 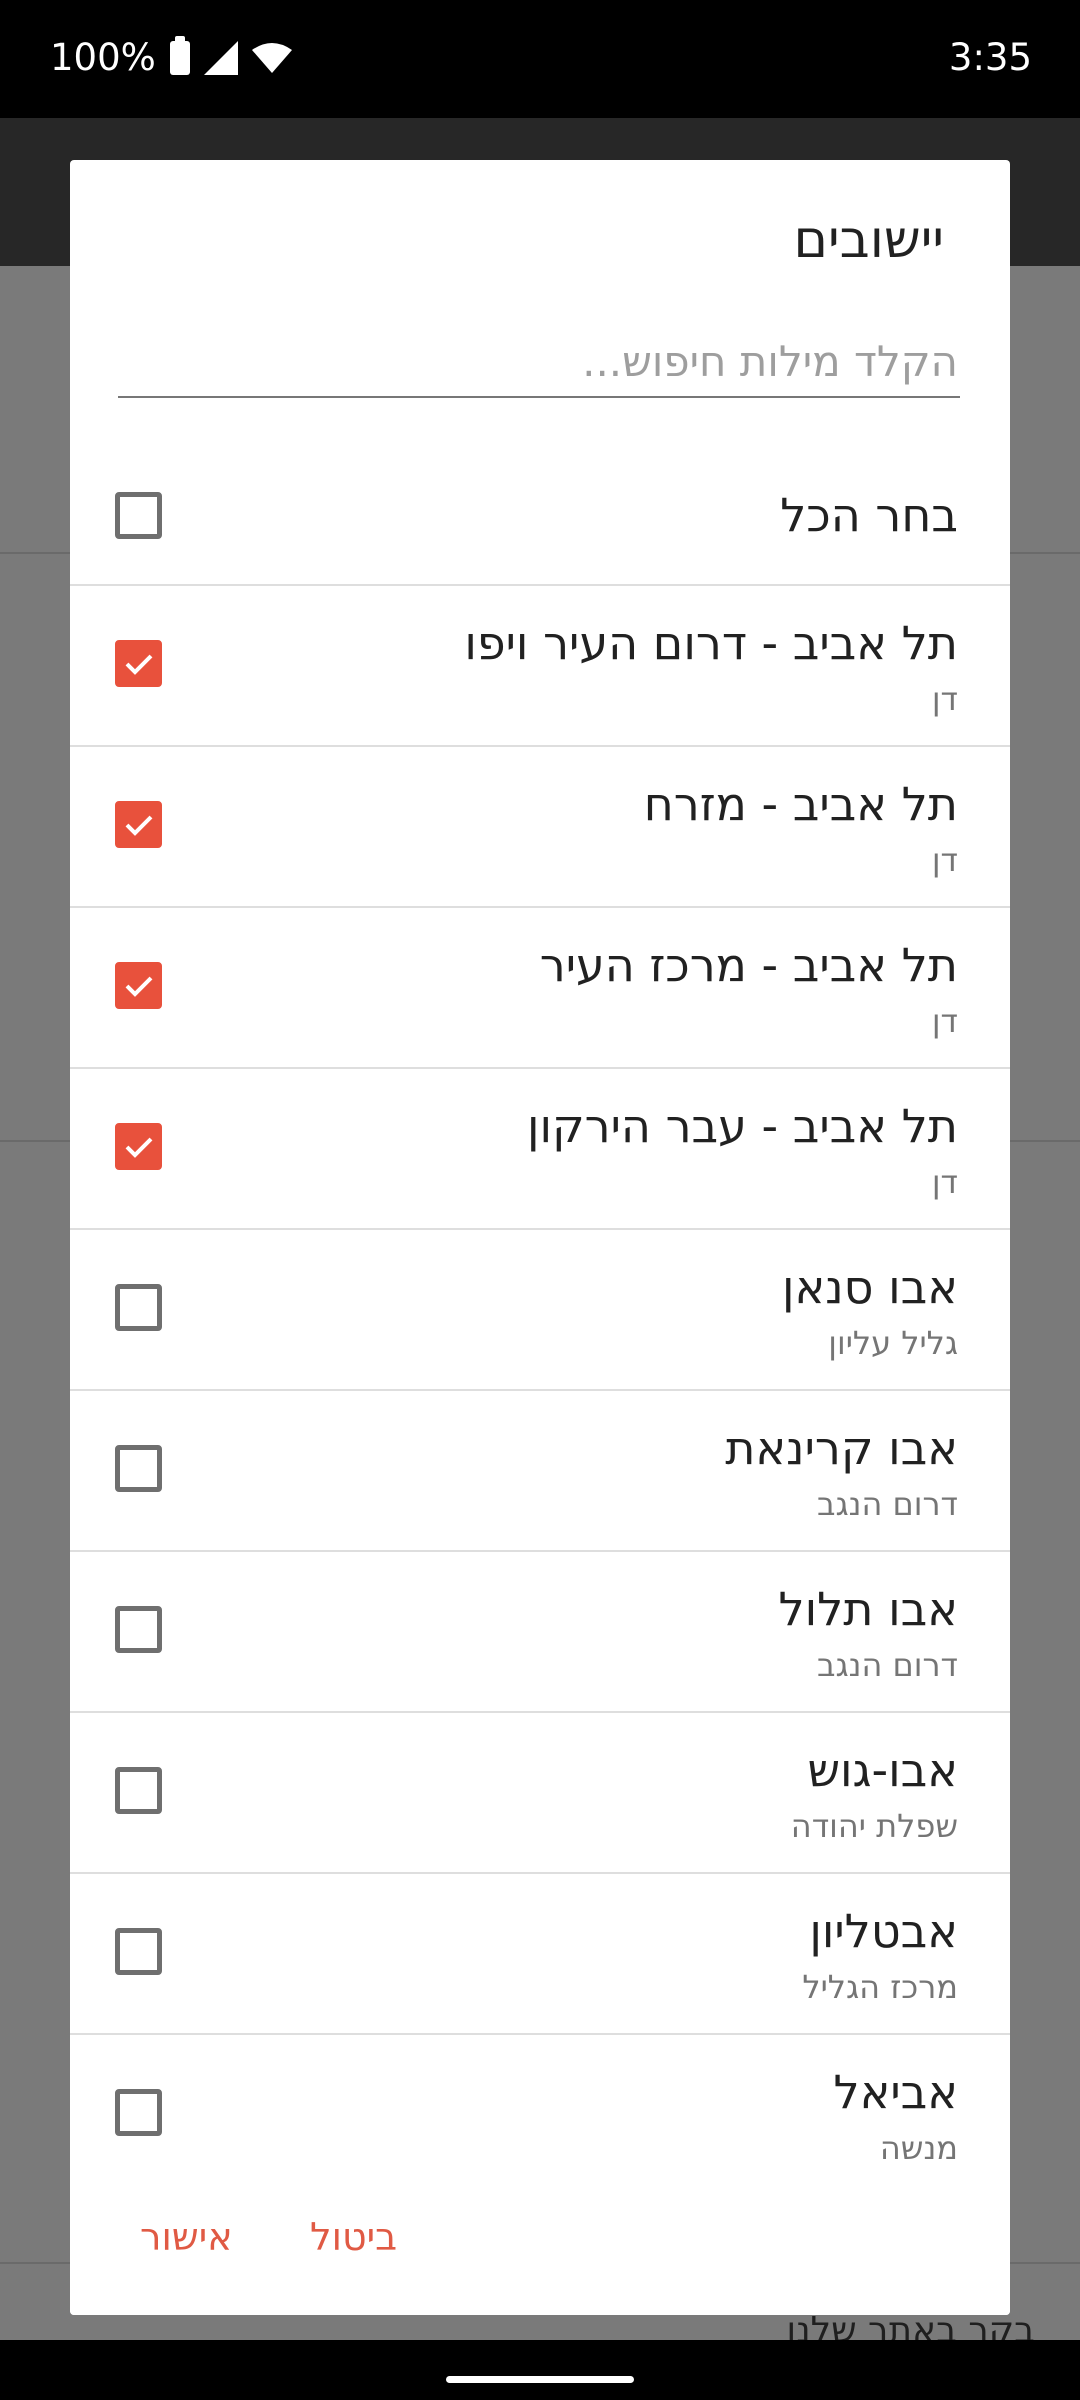 I want to click on home-handle, so click(x=540, y=2379).